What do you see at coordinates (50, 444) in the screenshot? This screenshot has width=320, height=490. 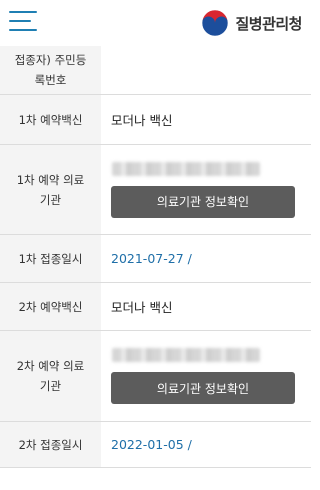 I see `row-header-second-date: 2차 접종일시` at bounding box center [50, 444].